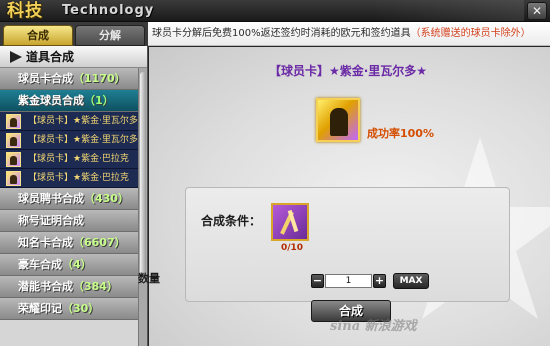 The width and height of the screenshot is (550, 346). Describe the element at coordinates (149, 278) in the screenshot. I see `quantity-label: 数量` at that location.